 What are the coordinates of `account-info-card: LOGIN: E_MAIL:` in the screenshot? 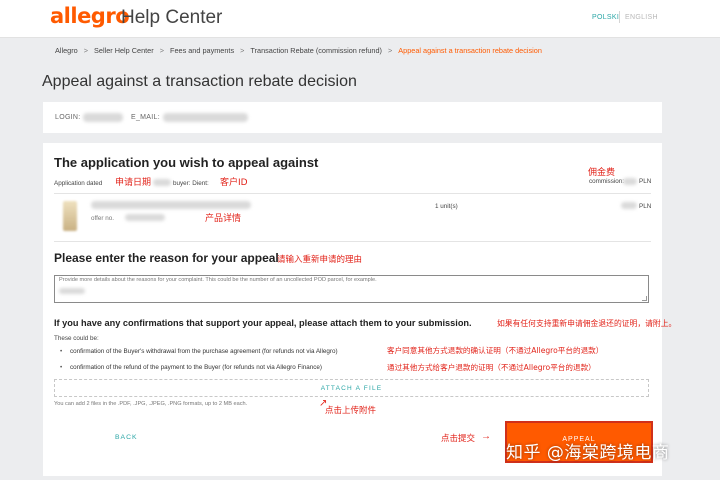 It's located at (352, 117).